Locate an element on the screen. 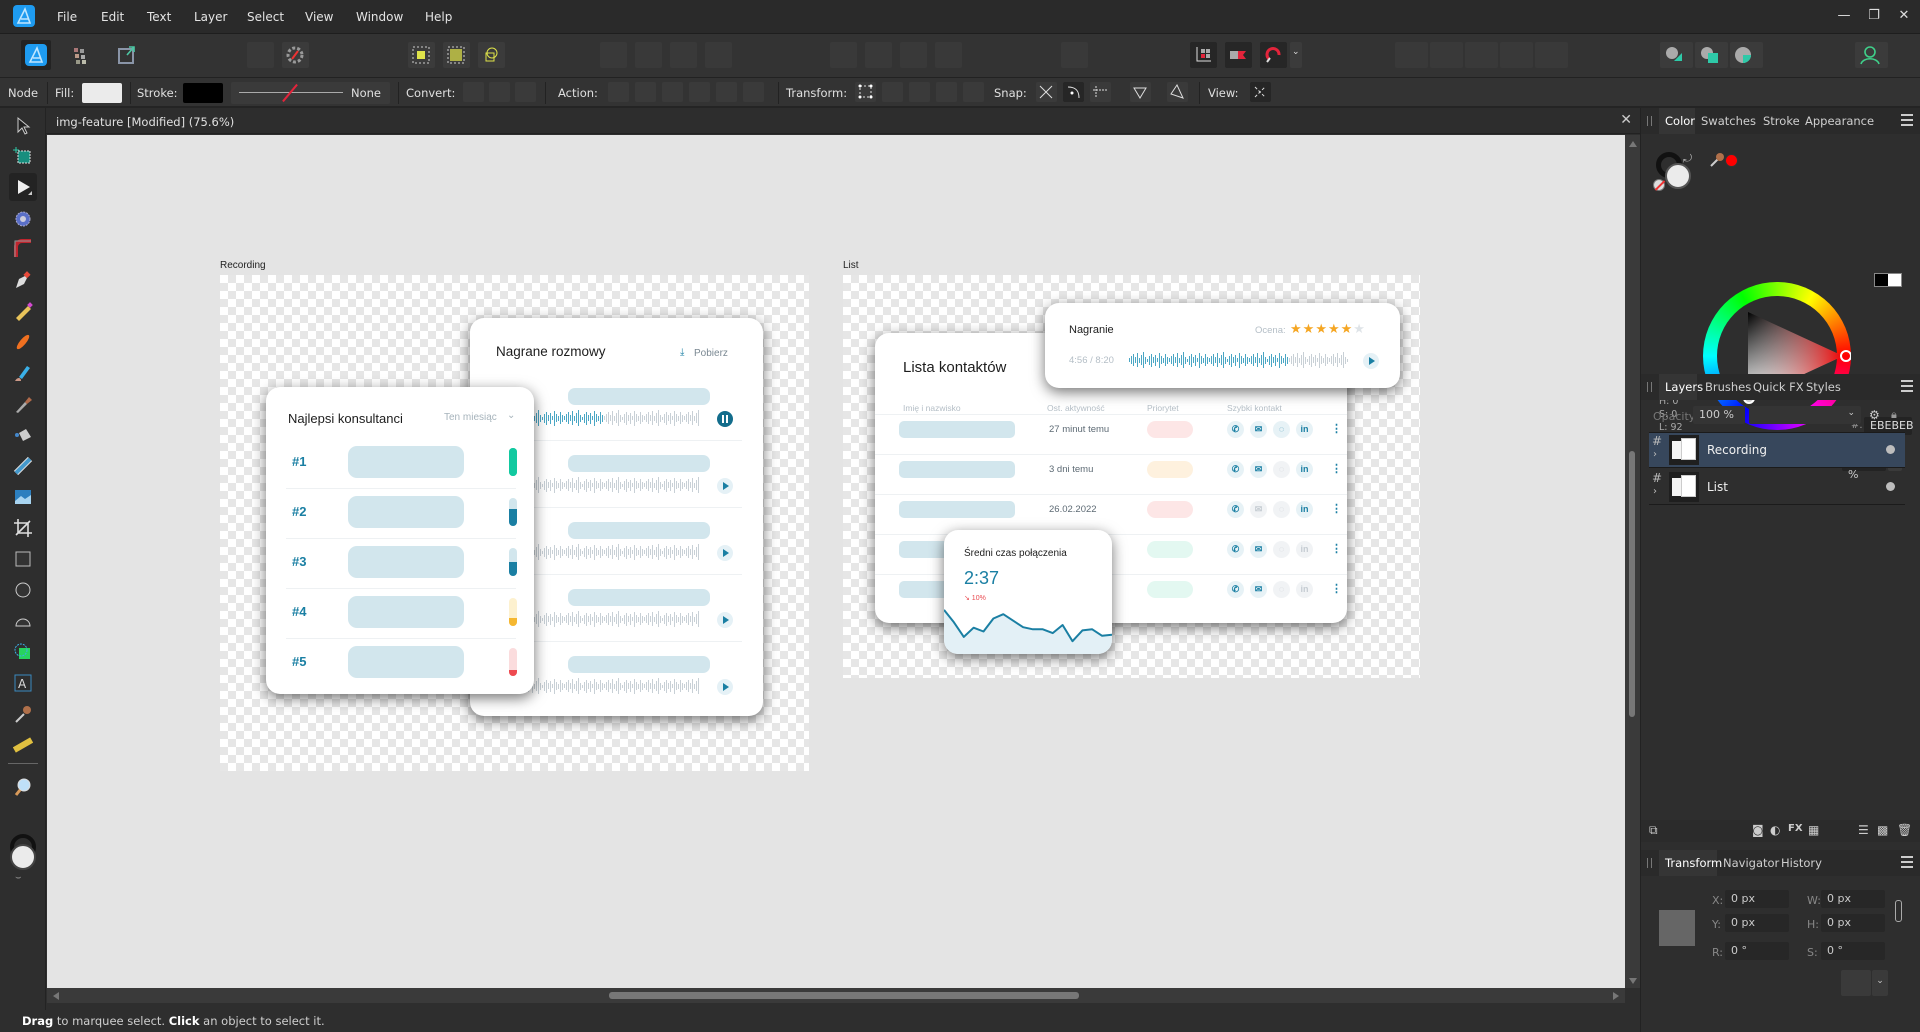 The height and width of the screenshot is (1032, 1920). measure-tool-icon is located at coordinates (23, 745).